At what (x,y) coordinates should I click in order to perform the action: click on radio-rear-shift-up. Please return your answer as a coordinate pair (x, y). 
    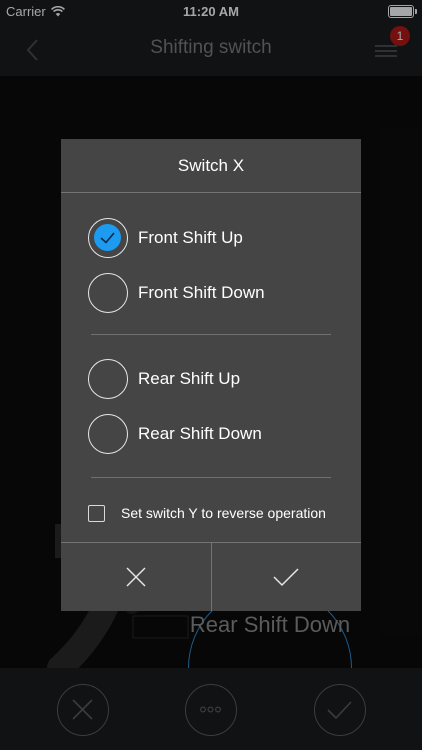
    Looking at the image, I should click on (108, 379).